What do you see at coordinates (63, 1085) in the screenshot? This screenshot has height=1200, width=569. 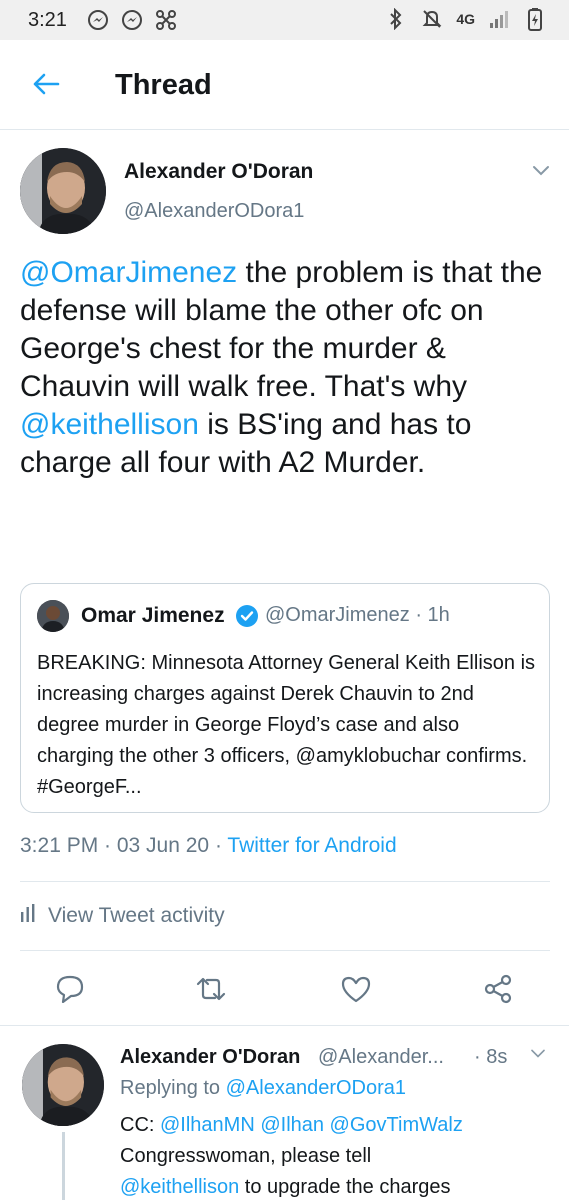 I see `reply-avatar` at bounding box center [63, 1085].